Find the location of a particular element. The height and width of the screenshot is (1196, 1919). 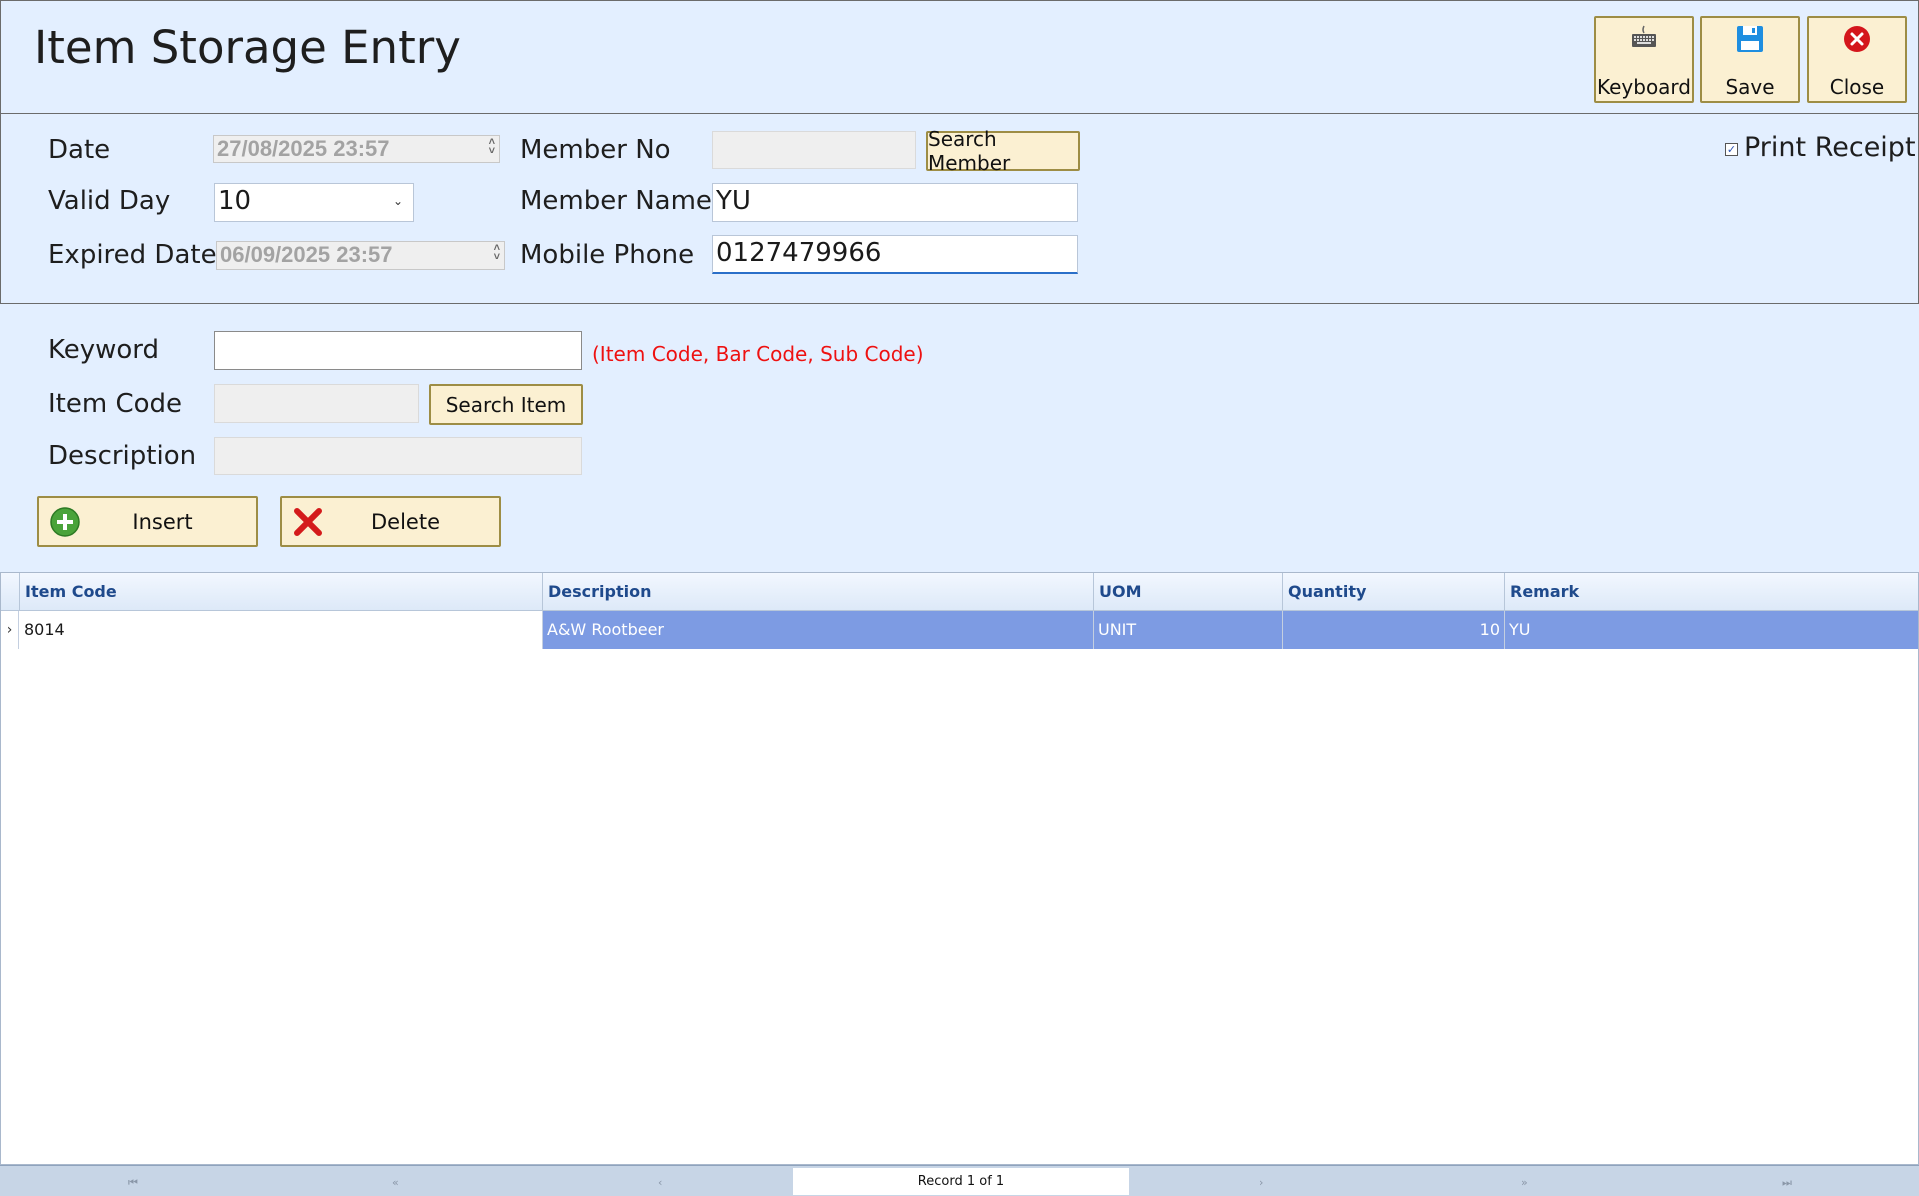

grid-navigator: ⏮ « ‹ Record 1 of 1 › » ⏭ is located at coordinates (959, 1180).